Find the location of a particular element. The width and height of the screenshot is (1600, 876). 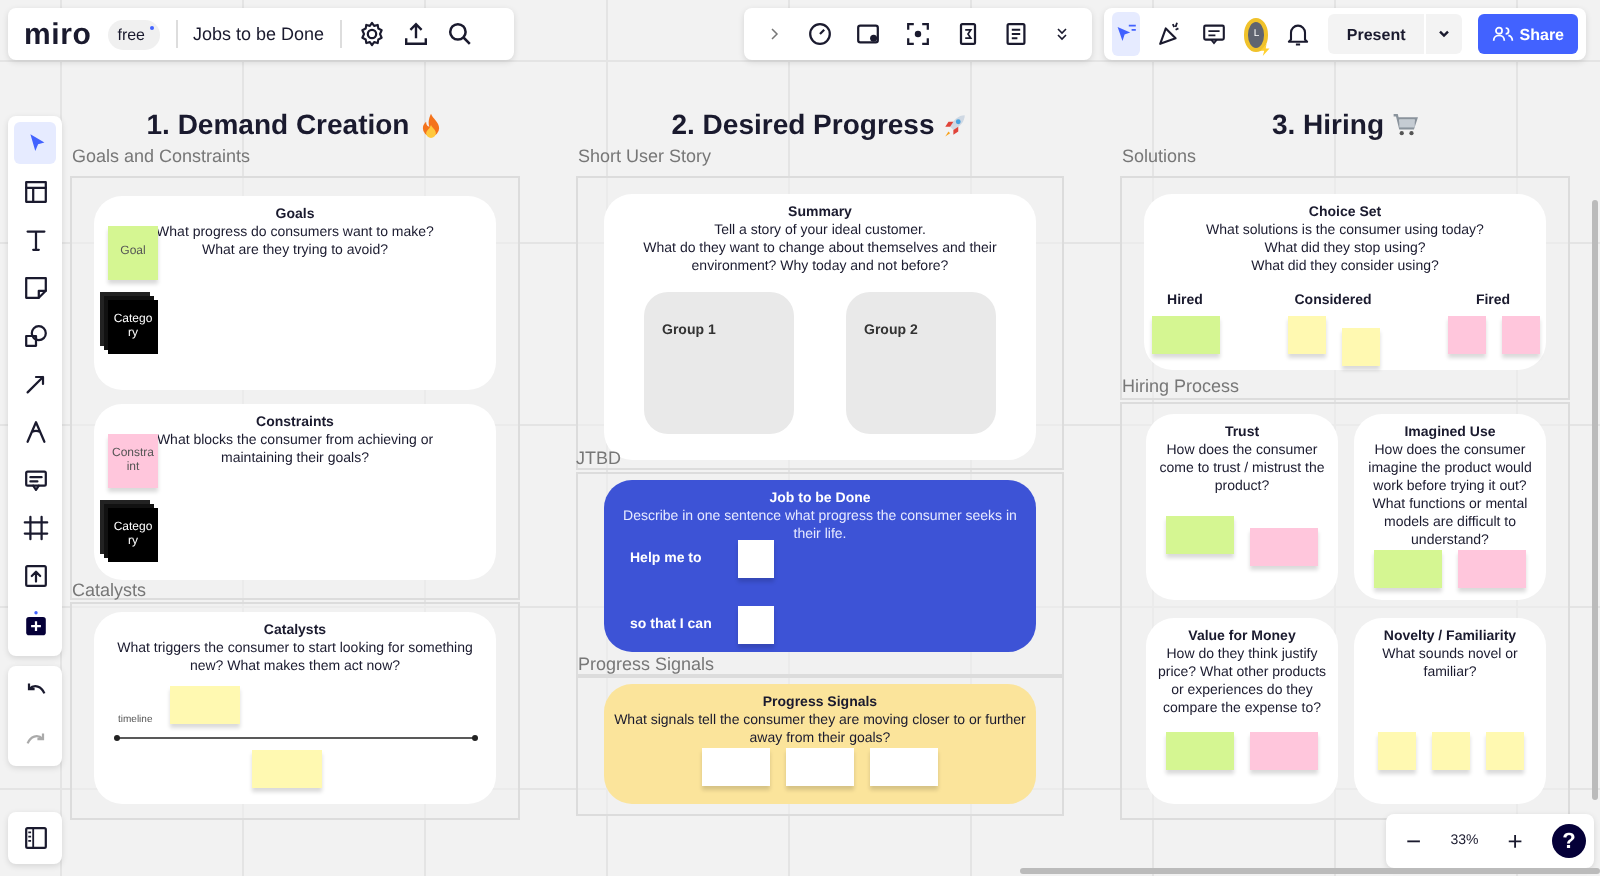

frame-label: JTBD is located at coordinates (598, 458).